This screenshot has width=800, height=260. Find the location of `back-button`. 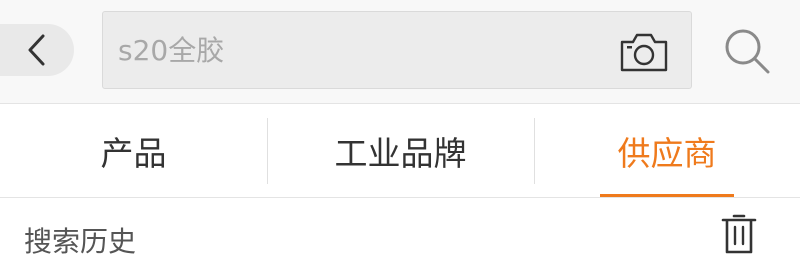

back-button is located at coordinates (37, 50).